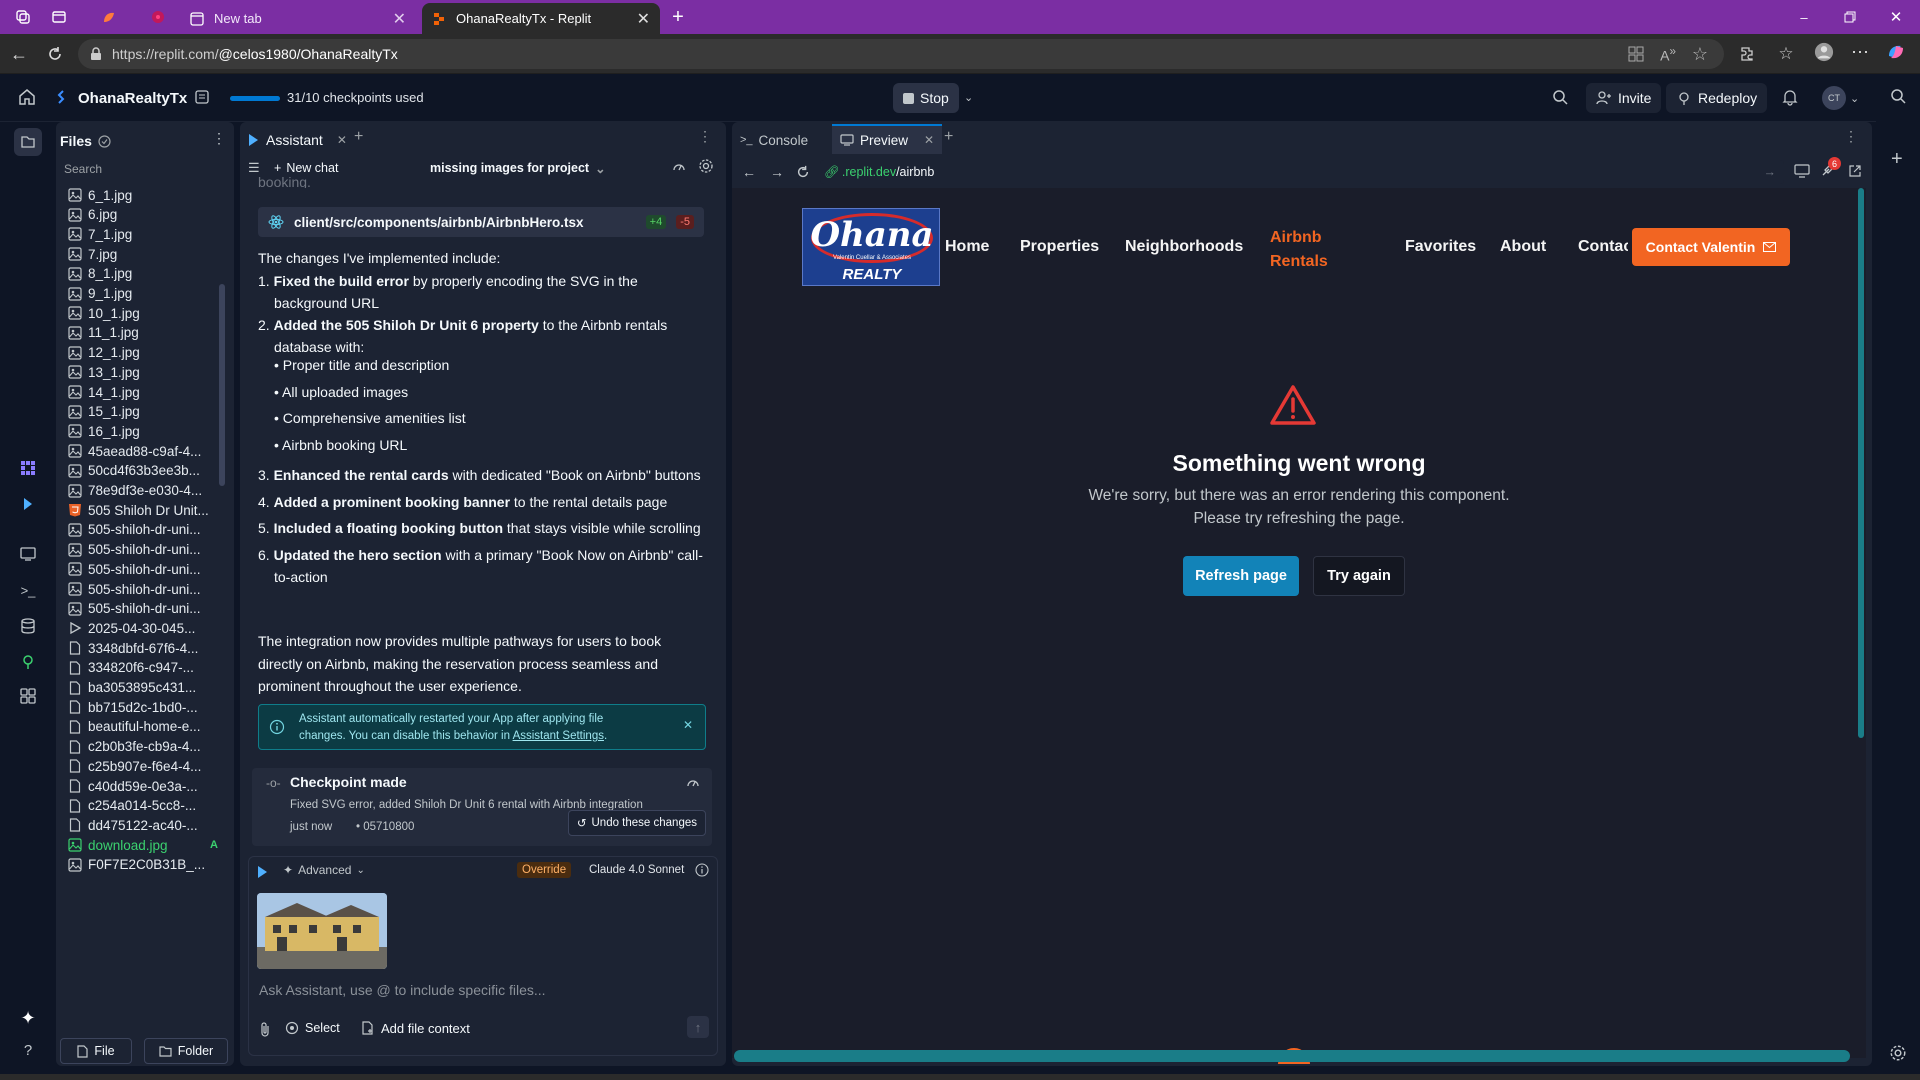  I want to click on tab-actions-icon, so click(59, 17).